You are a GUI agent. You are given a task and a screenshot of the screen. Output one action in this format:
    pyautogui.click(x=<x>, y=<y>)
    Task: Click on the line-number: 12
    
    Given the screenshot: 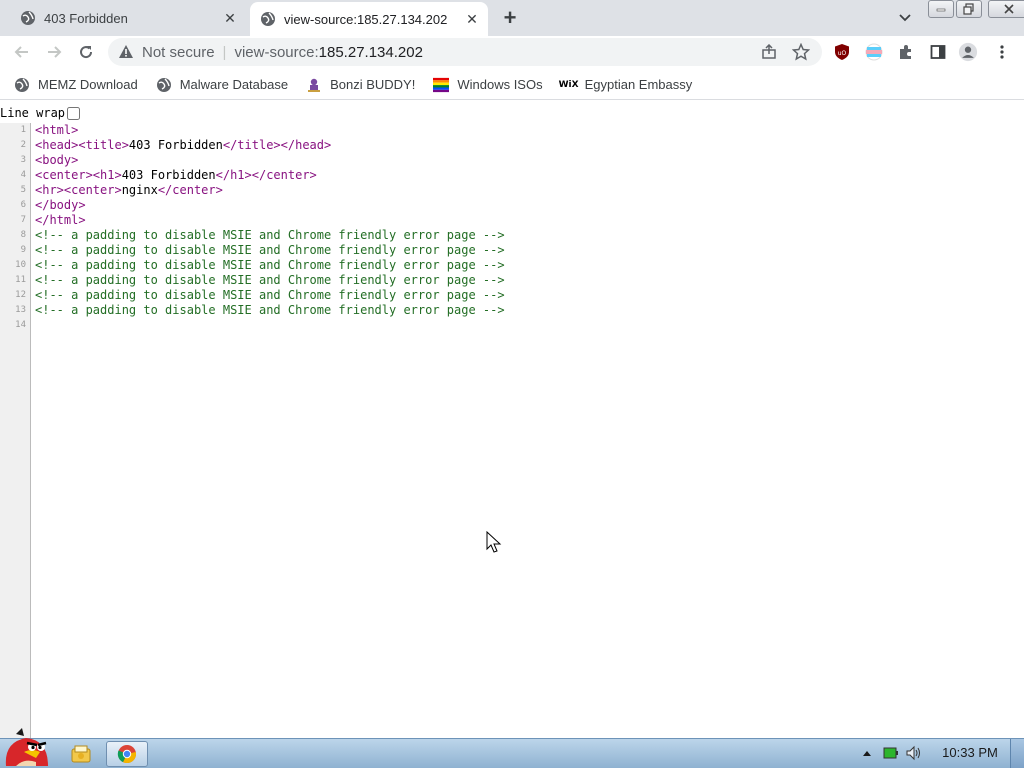 What is the action you would take?
    pyautogui.click(x=20, y=295)
    